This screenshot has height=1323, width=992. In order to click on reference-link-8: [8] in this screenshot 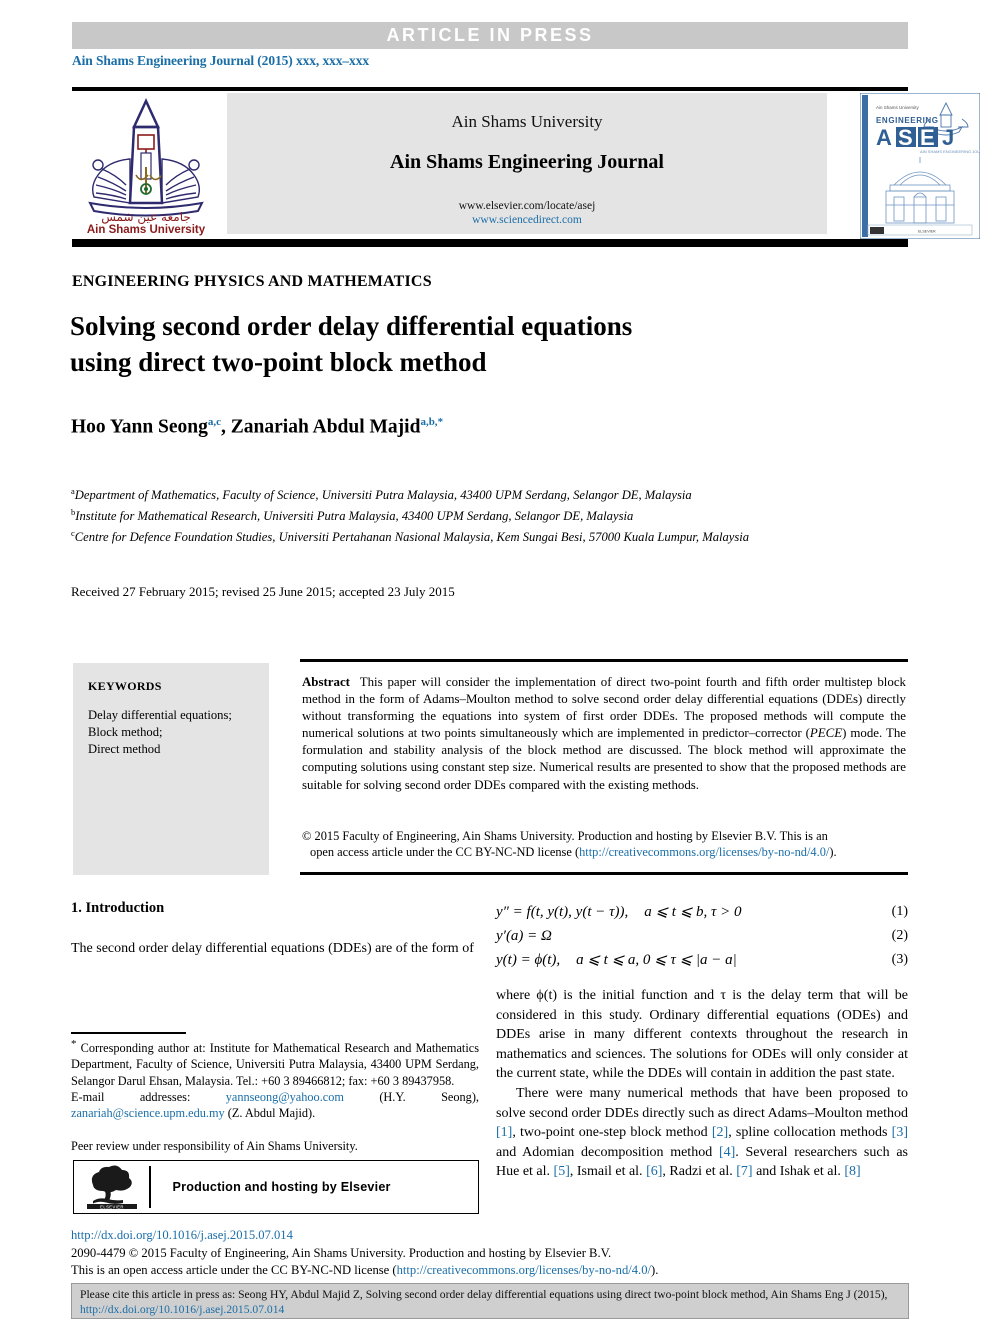, I will do `click(852, 1171)`.